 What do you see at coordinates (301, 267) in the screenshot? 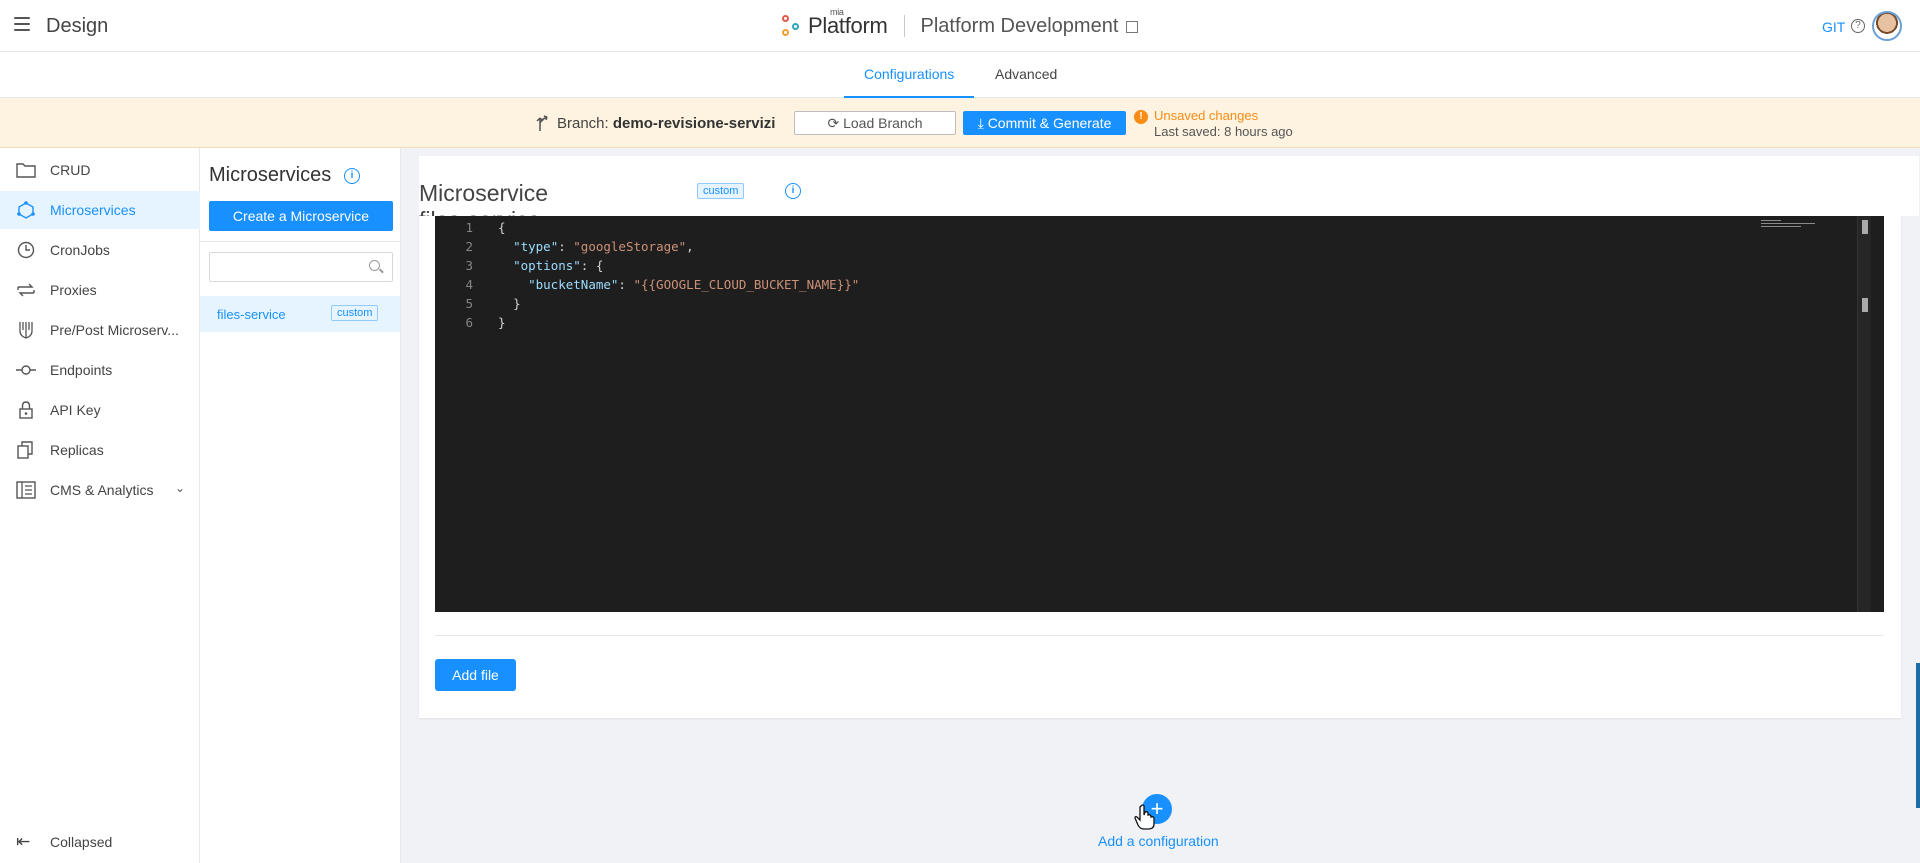
I see `search-input` at bounding box center [301, 267].